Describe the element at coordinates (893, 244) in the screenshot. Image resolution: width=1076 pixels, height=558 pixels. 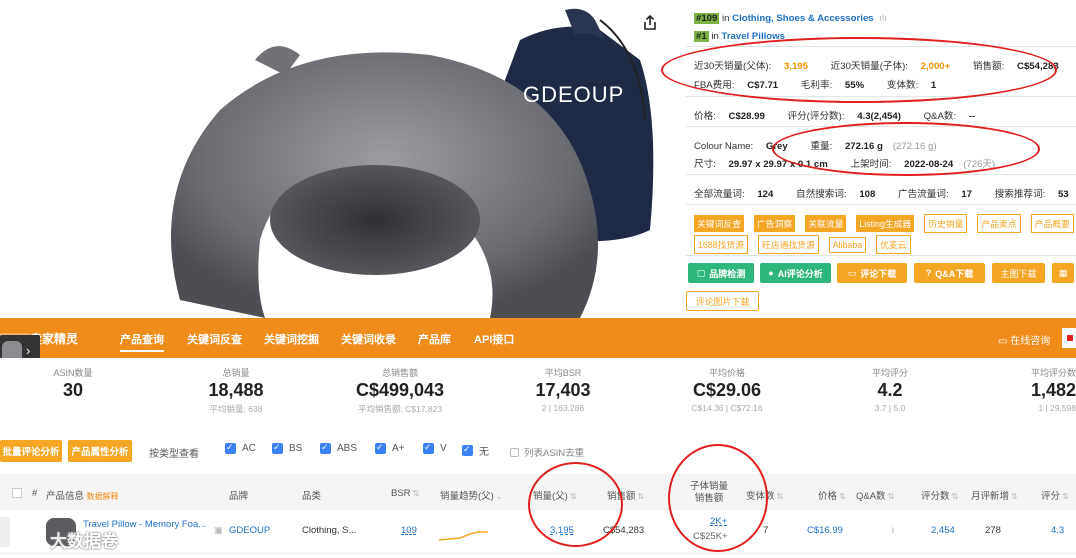
I see `tag-youmaiyun: 优麦云` at that location.